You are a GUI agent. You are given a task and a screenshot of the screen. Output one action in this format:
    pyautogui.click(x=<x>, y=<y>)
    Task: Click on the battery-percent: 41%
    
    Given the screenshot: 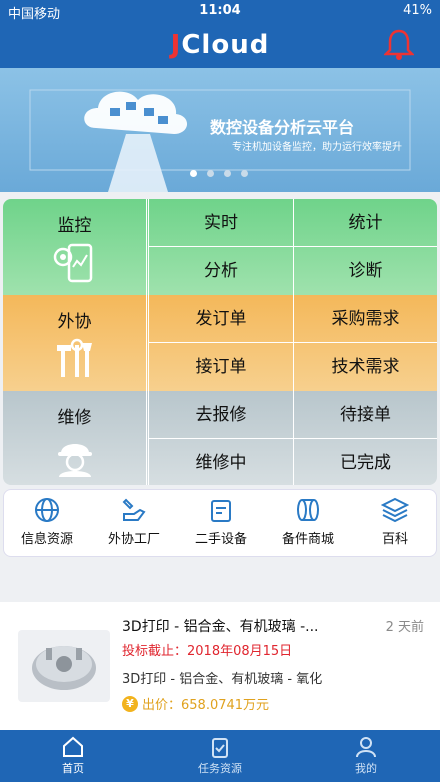 What is the action you would take?
    pyautogui.click(x=417, y=10)
    